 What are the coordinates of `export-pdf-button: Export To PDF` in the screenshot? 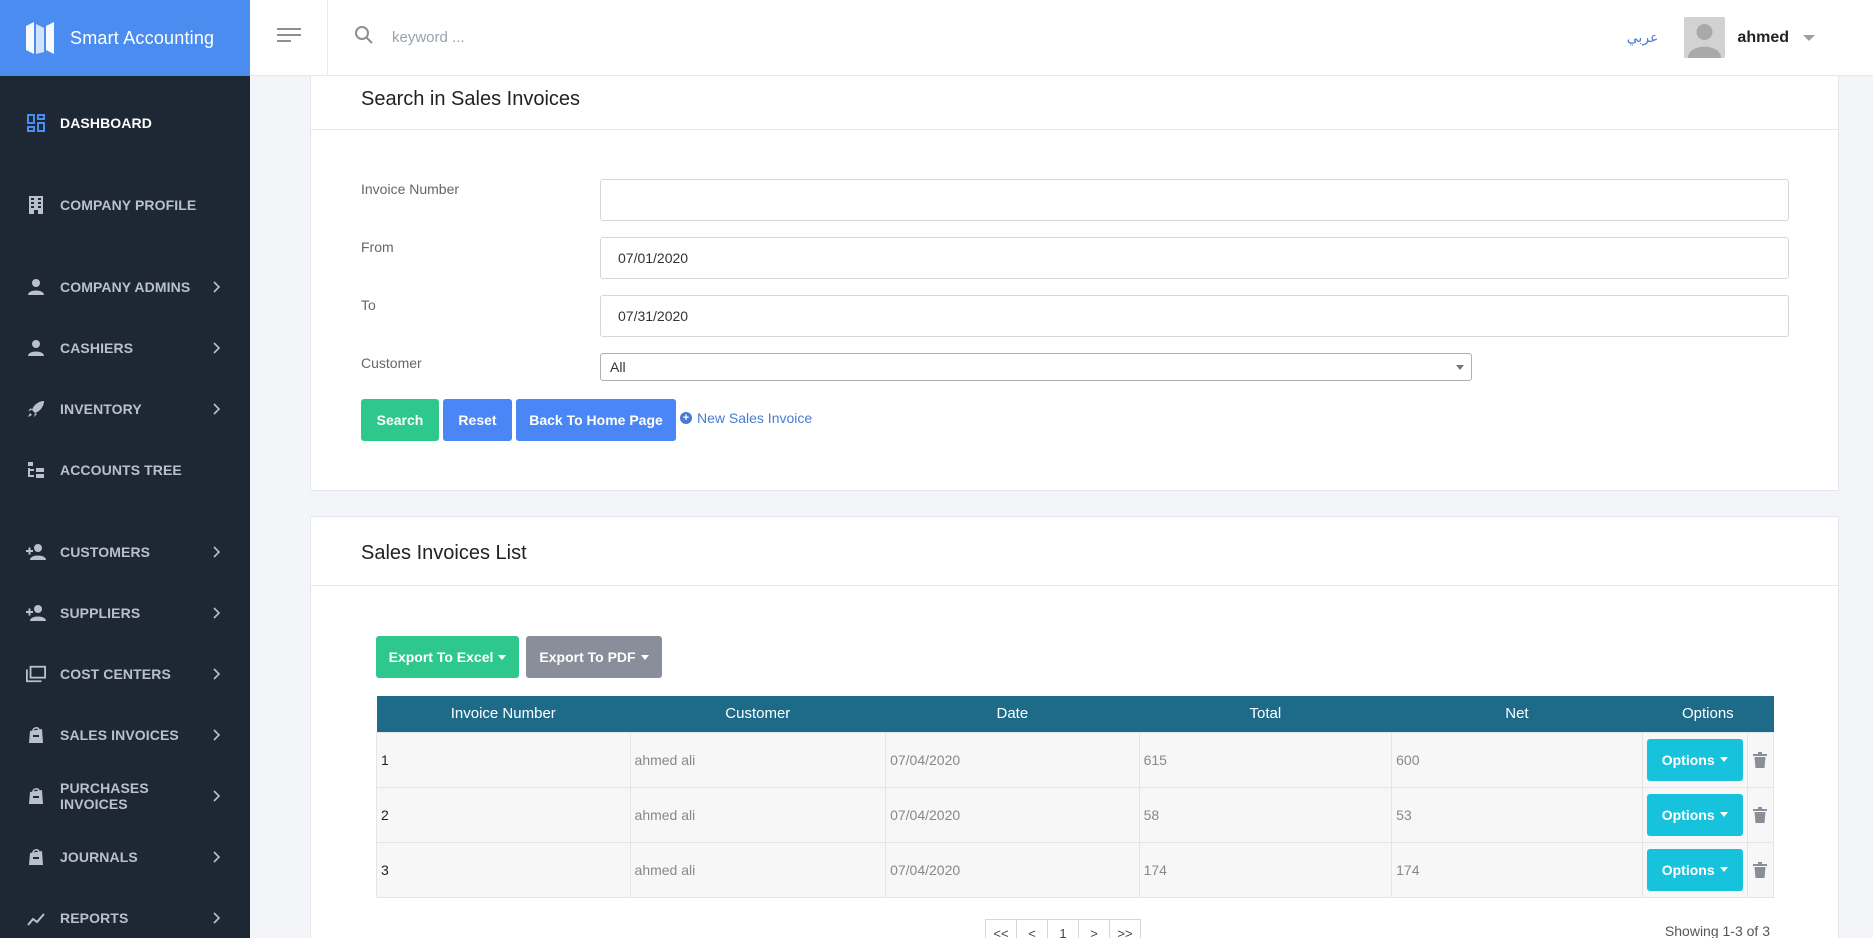 It's located at (594, 657).